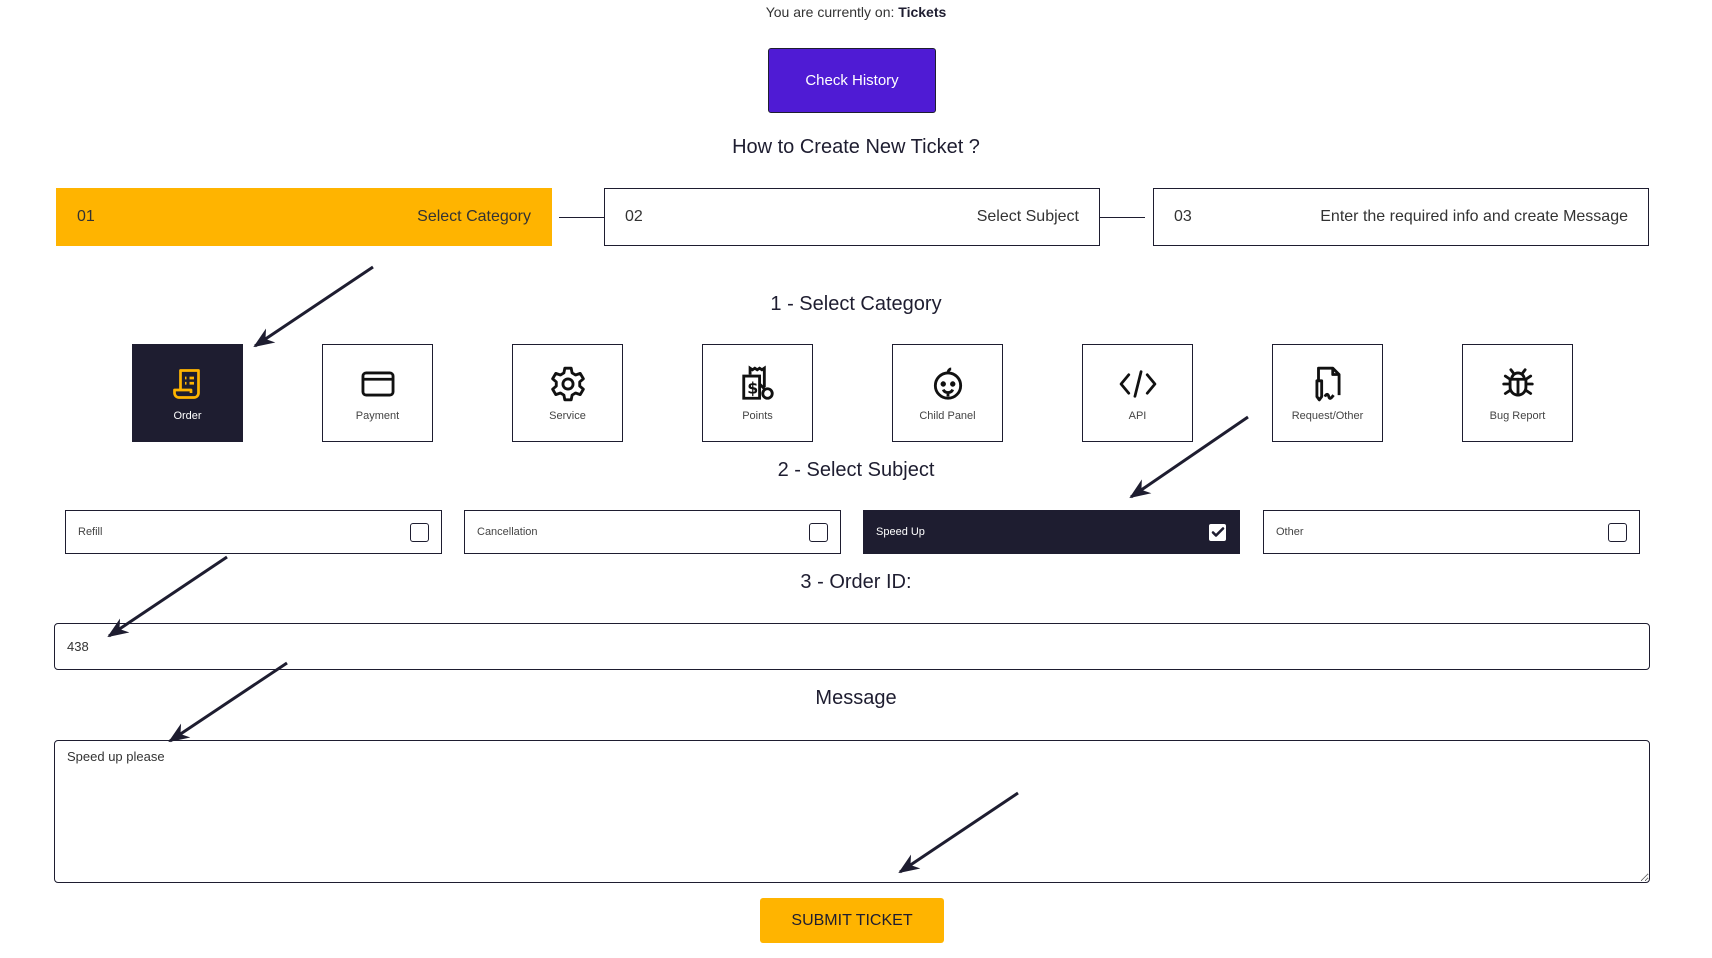 This screenshot has width=1712, height=958. Describe the element at coordinates (856, 304) in the screenshot. I see `select-category-title: 1 - Select Category` at that location.